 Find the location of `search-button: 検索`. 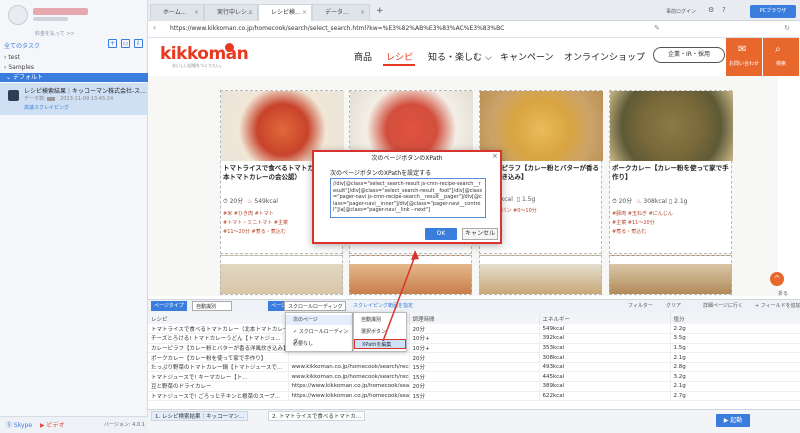

search-button: 検索 is located at coordinates (781, 57).